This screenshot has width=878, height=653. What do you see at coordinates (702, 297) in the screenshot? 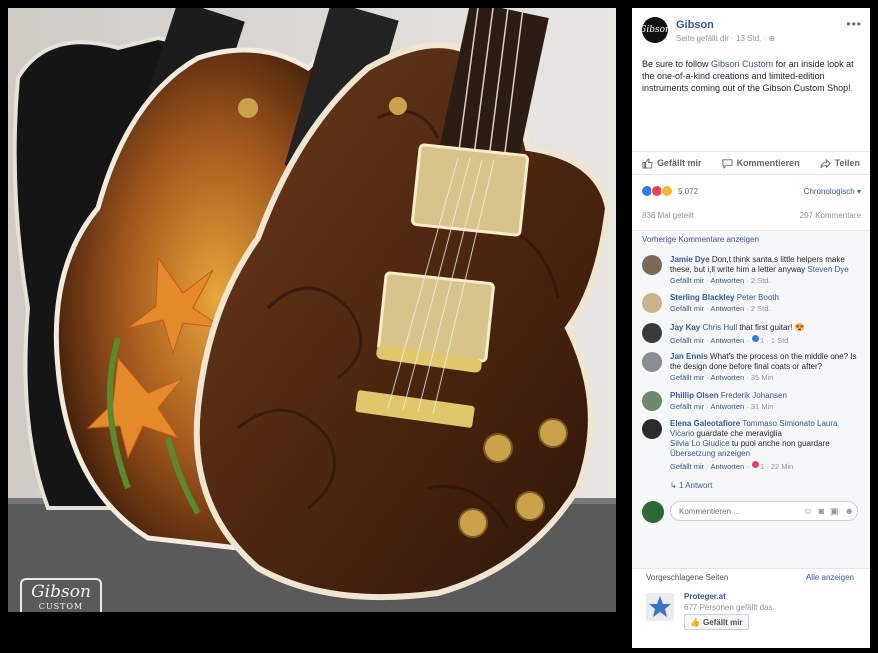
I see `comment-author: Sterling Blackley` at bounding box center [702, 297].